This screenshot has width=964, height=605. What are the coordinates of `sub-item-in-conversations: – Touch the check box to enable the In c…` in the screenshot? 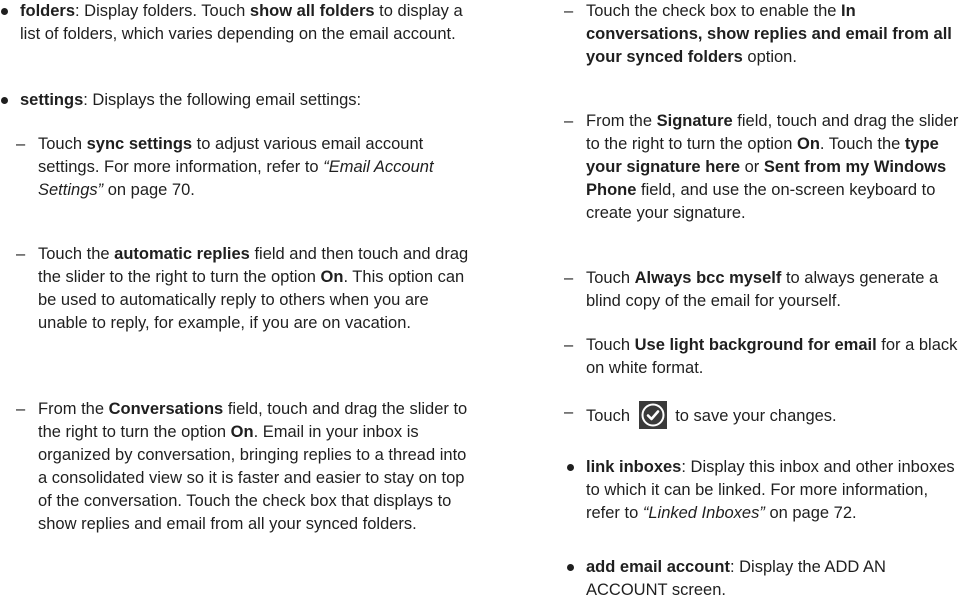 It's located at (758, 34).